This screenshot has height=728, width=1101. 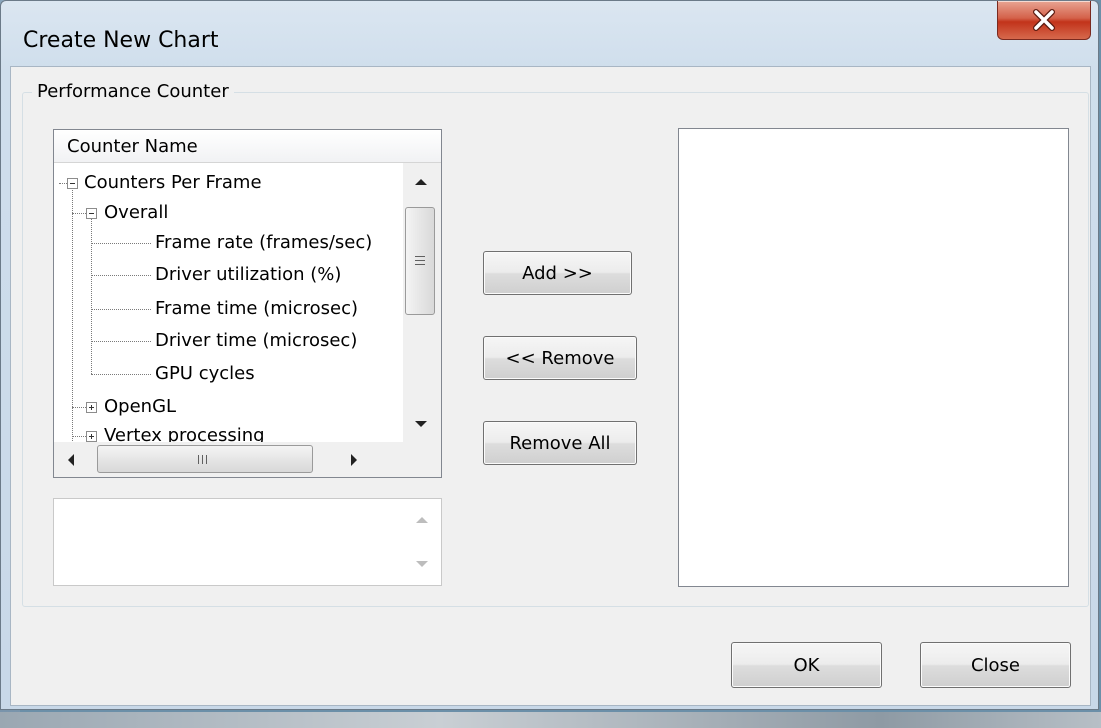 I want to click on tree-node-overall: Overall, so click(x=136, y=213).